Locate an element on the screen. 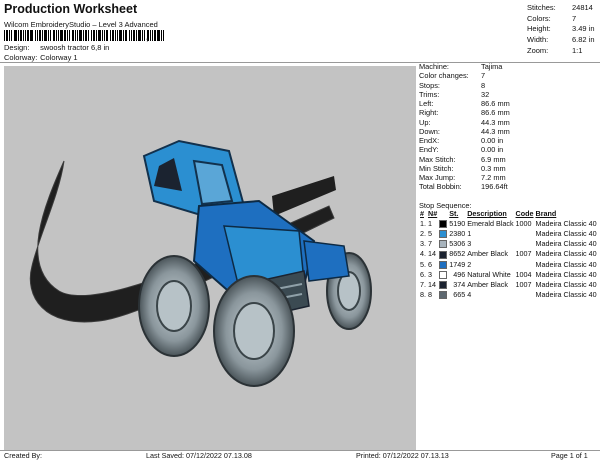 Image resolution: width=600 pixels, height=464 pixels. row-number: 7. is located at coordinates (423, 284).